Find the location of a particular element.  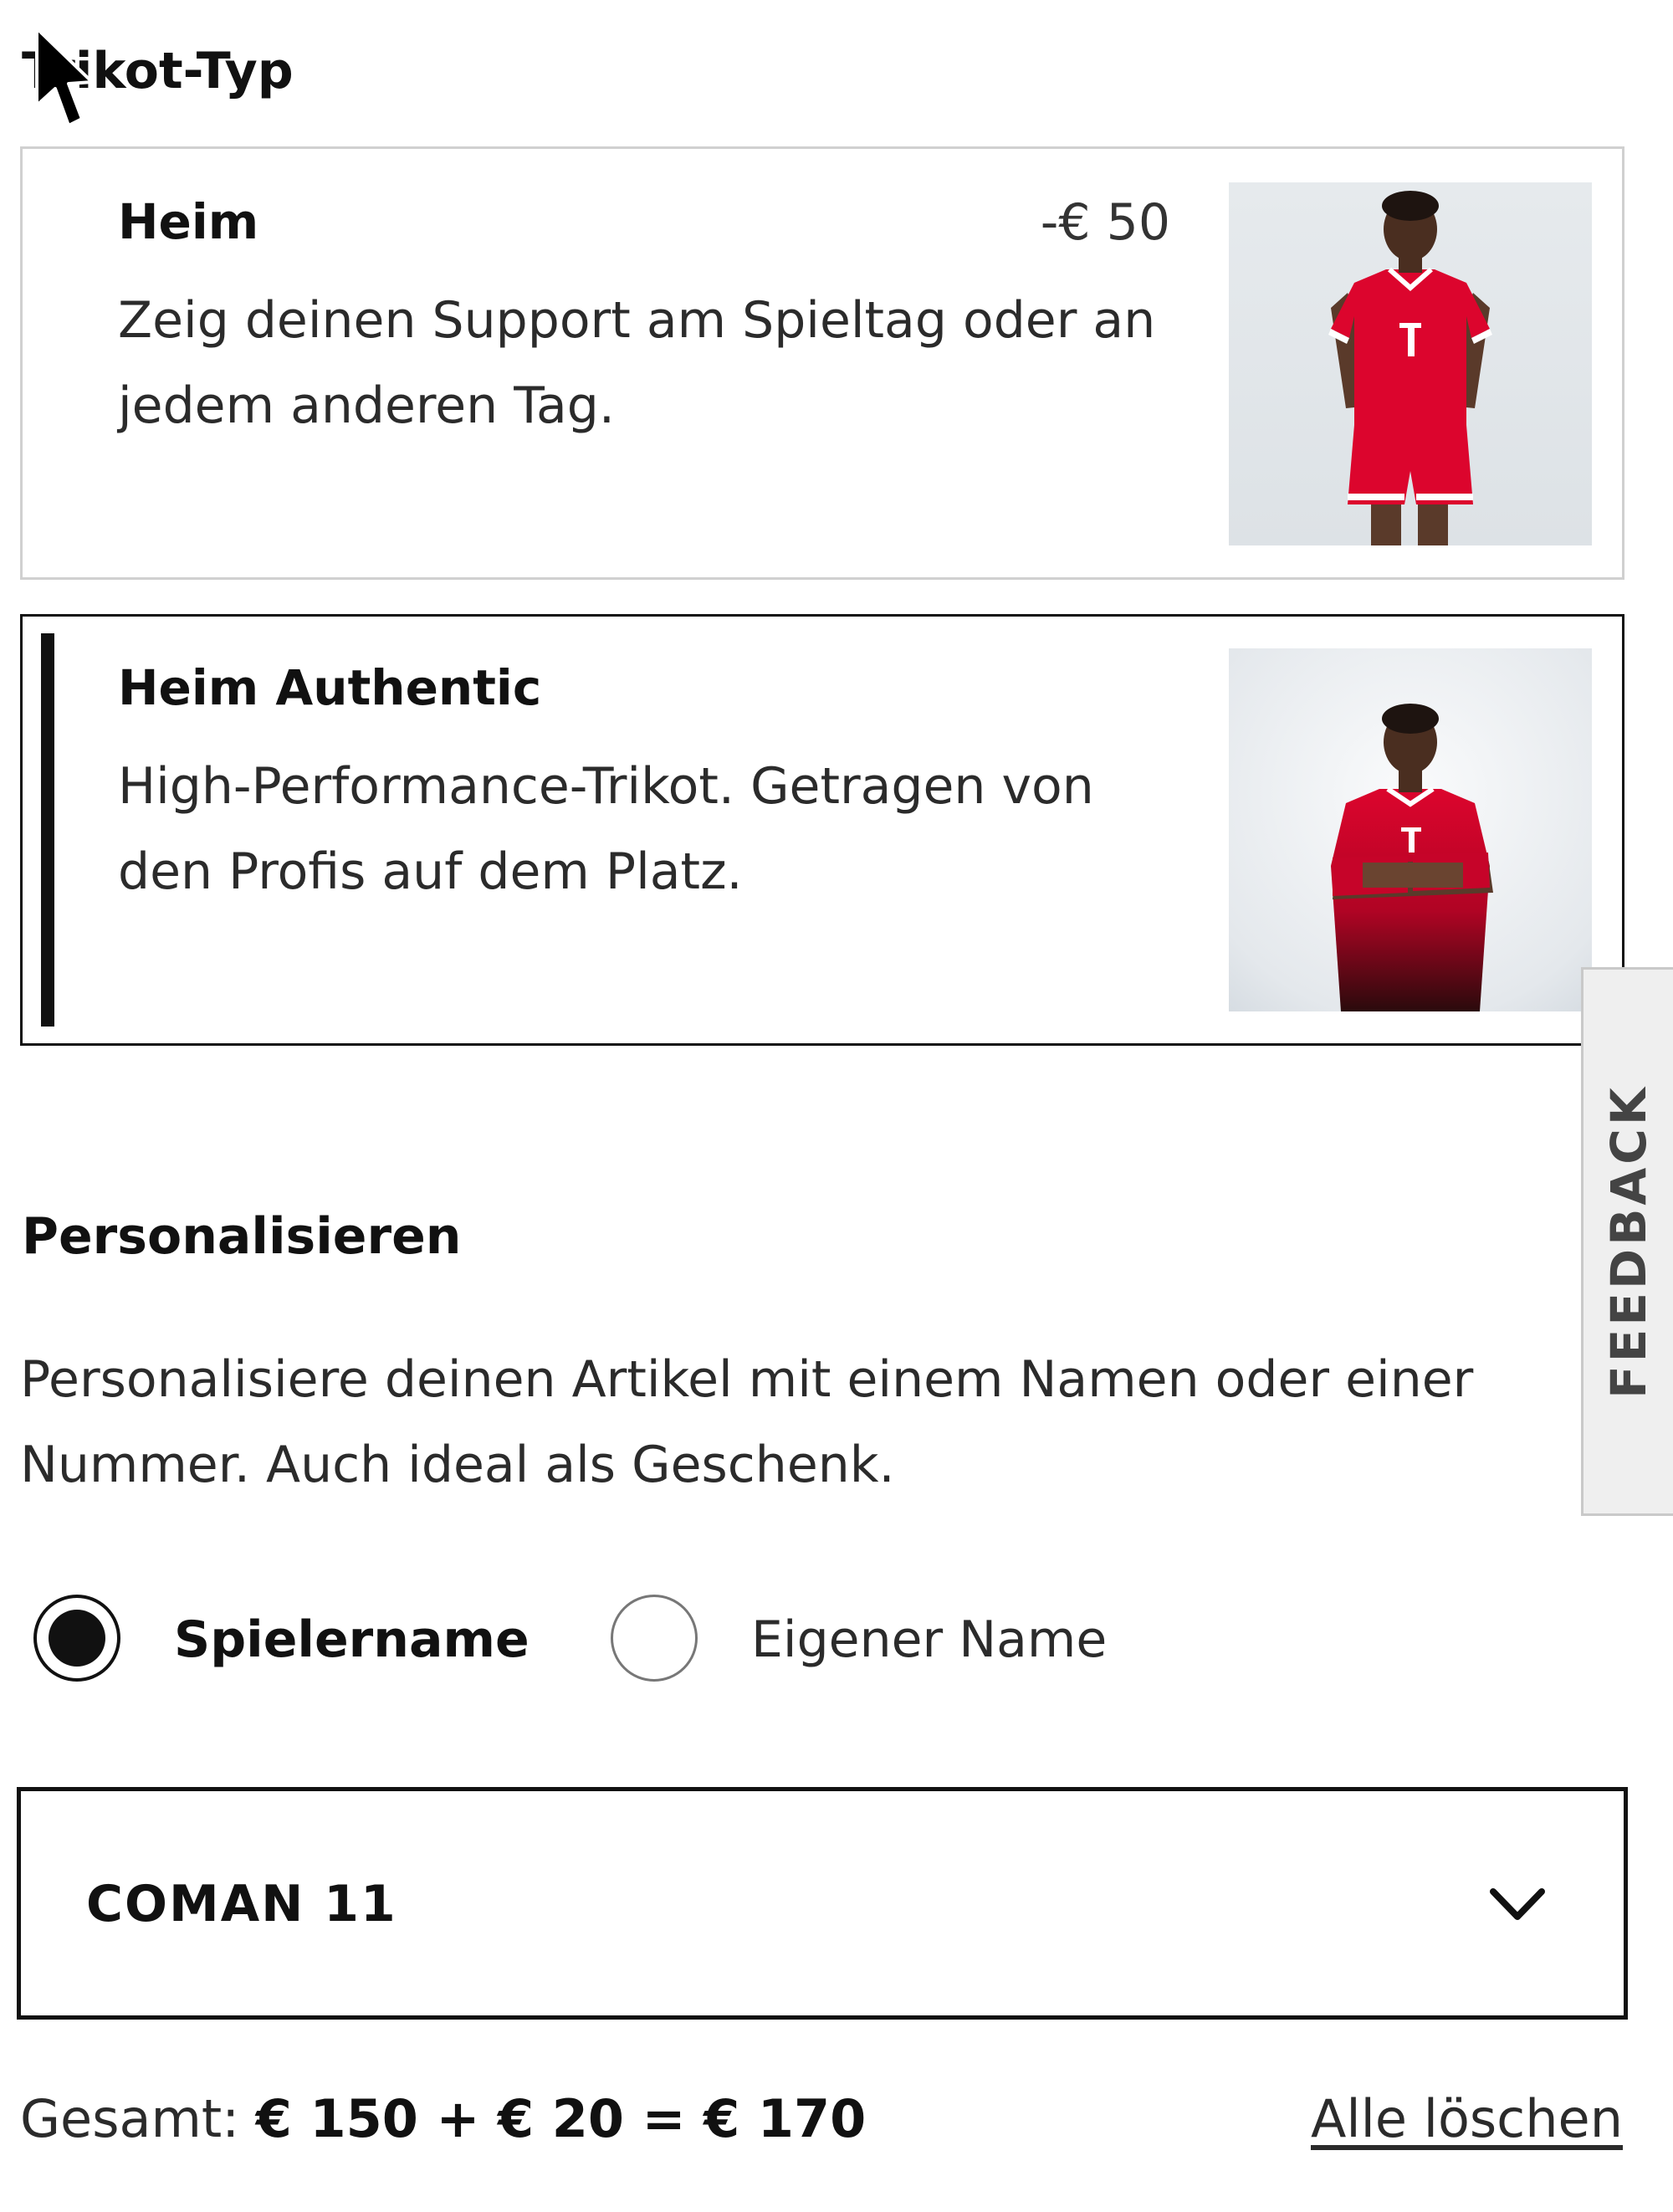

radio-label: Spielername is located at coordinates (352, 1639).